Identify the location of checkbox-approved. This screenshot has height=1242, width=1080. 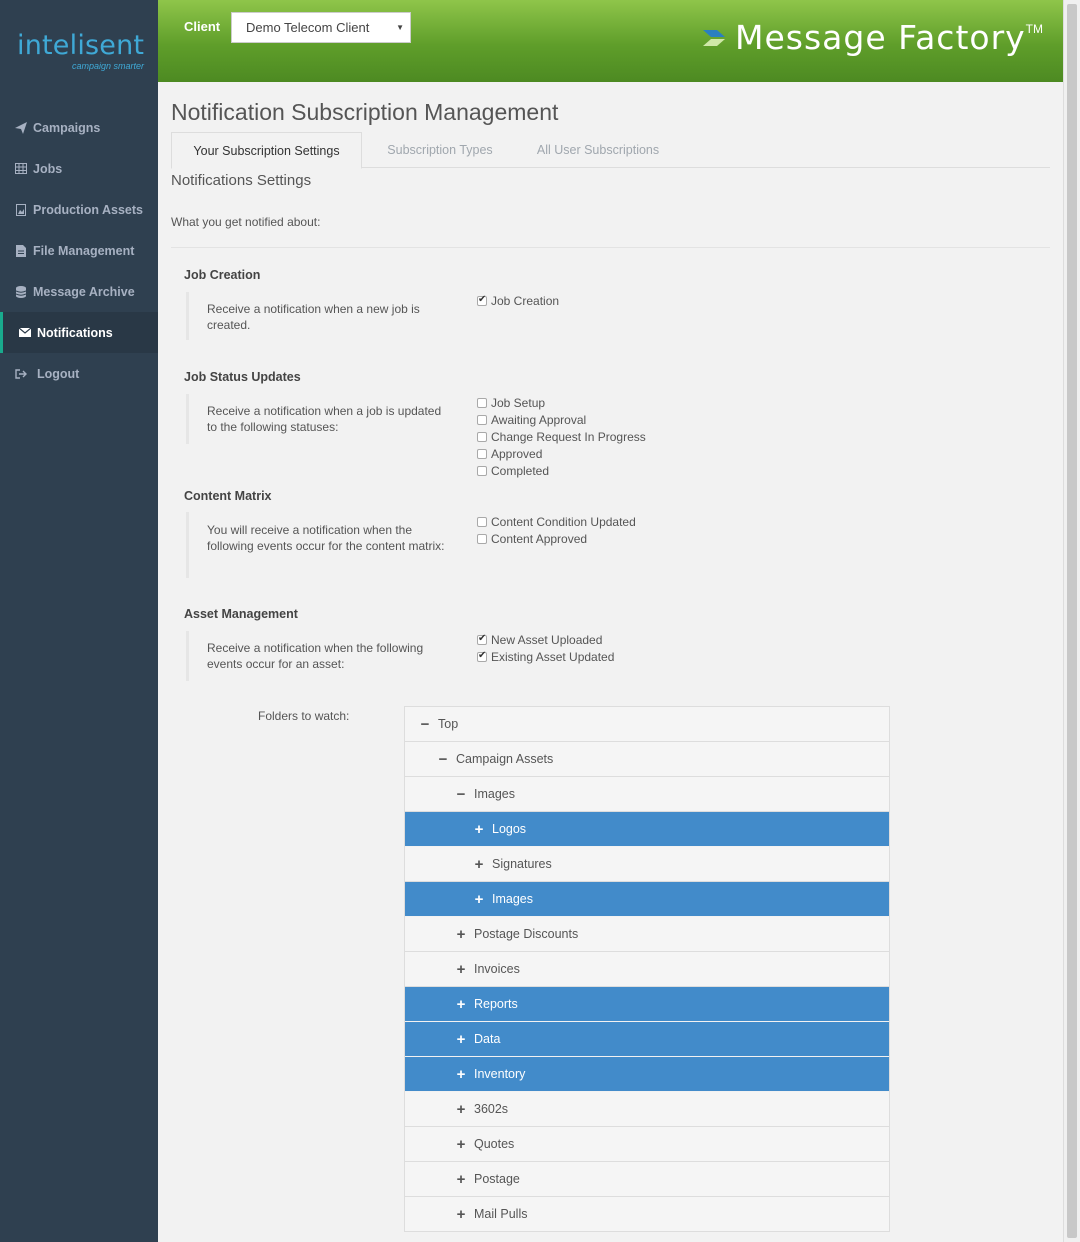
(482, 453).